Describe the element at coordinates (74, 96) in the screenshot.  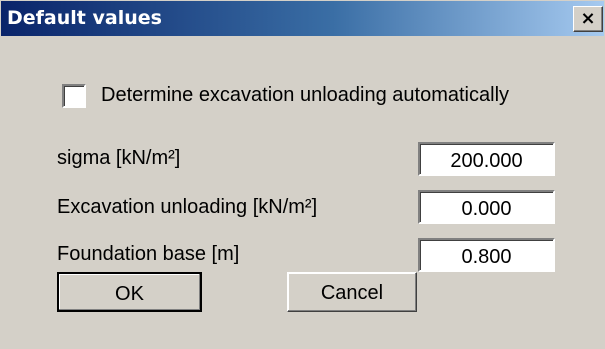
I see `auto-unloading-checkbox` at that location.